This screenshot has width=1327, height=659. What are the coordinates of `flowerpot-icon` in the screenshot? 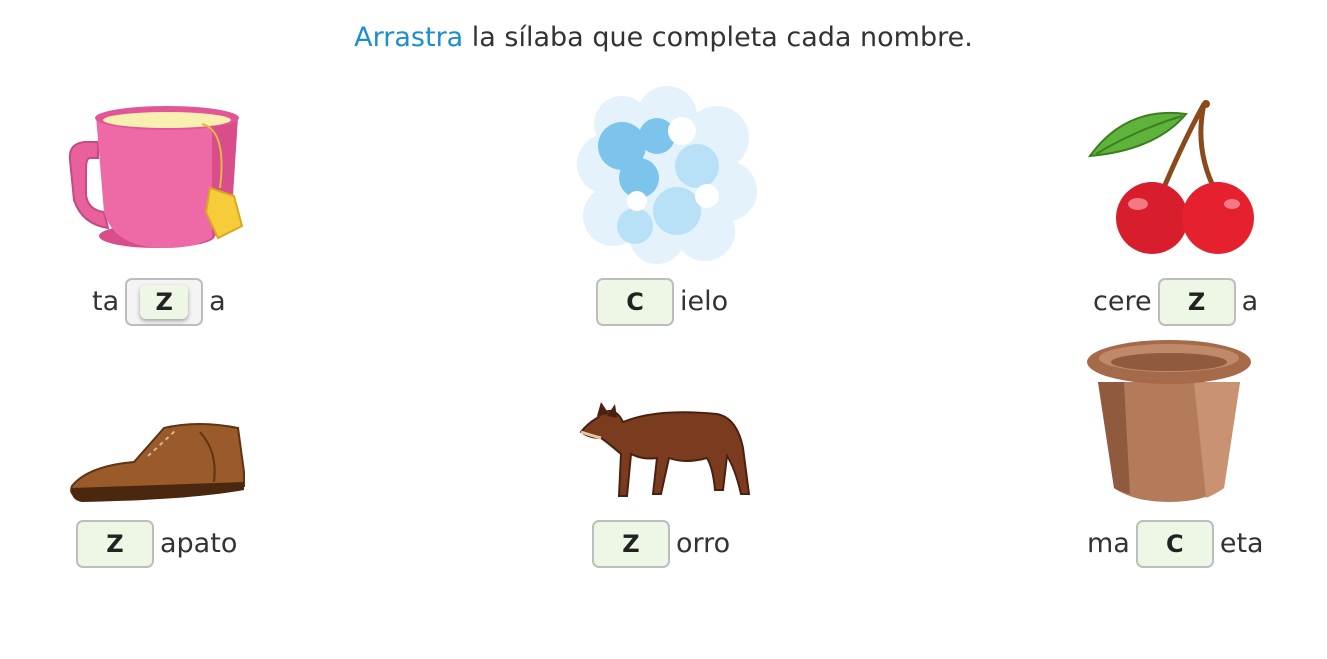 It's located at (1169, 423).